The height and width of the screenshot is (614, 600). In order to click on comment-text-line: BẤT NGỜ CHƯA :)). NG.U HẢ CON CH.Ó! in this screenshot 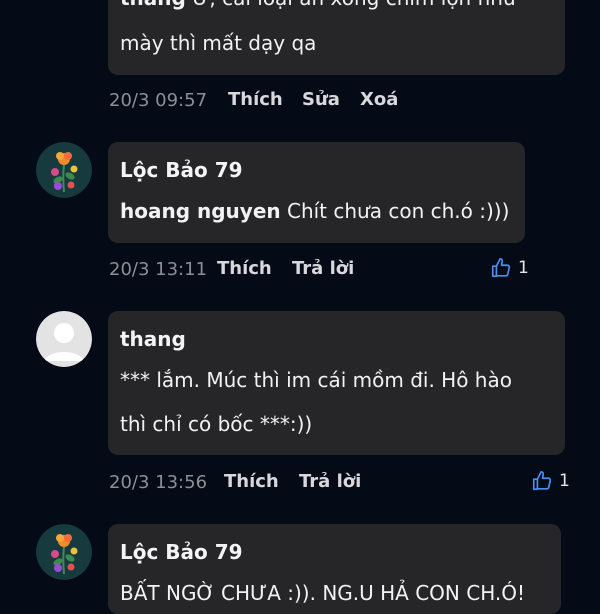, I will do `click(322, 593)`.